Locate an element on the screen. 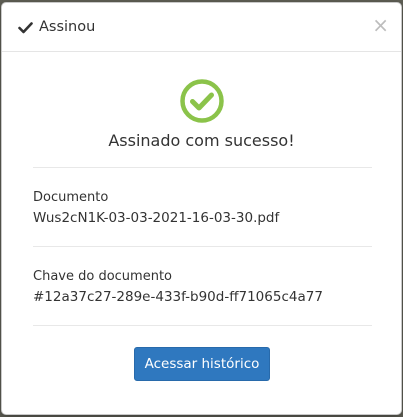 The image size is (403, 417). close-icon: × is located at coordinates (380, 25).